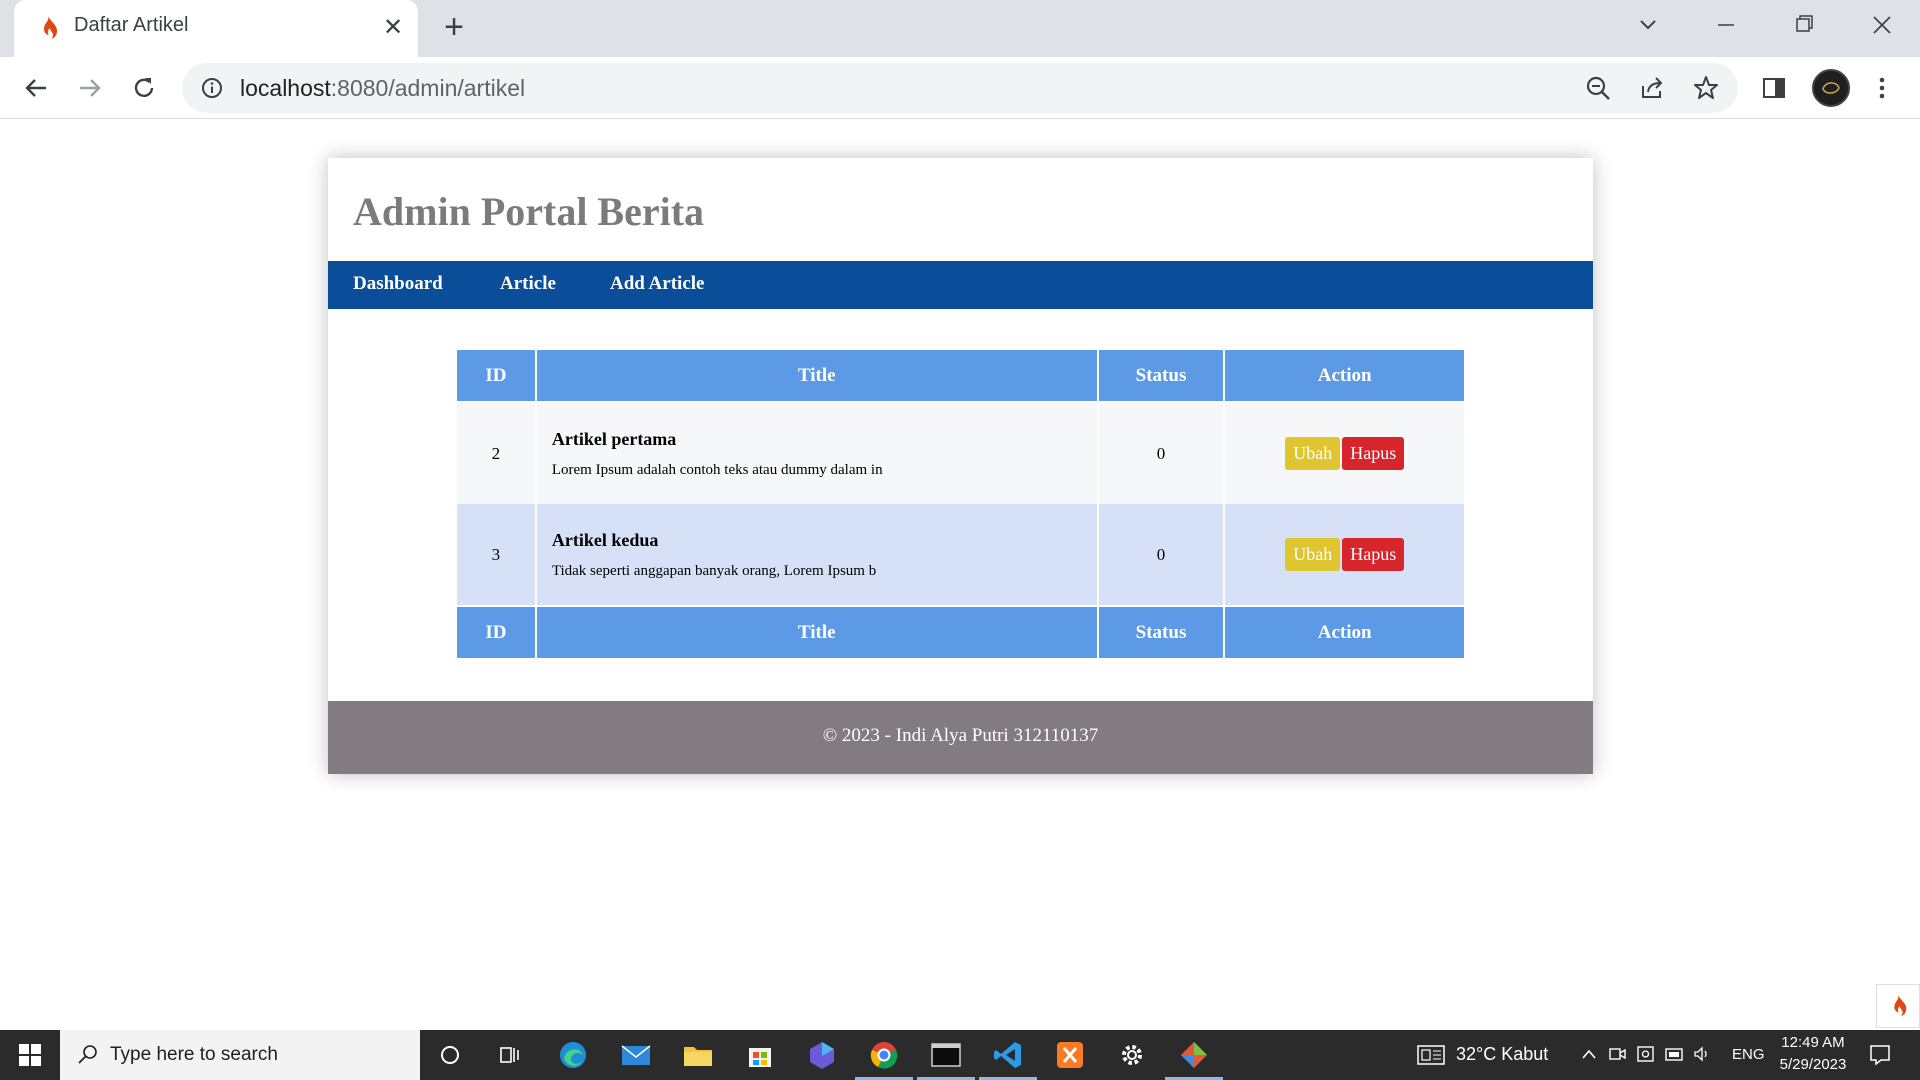 The height and width of the screenshot is (1080, 1920). Describe the element at coordinates (1652, 88) in the screenshot. I see `share-icon` at that location.